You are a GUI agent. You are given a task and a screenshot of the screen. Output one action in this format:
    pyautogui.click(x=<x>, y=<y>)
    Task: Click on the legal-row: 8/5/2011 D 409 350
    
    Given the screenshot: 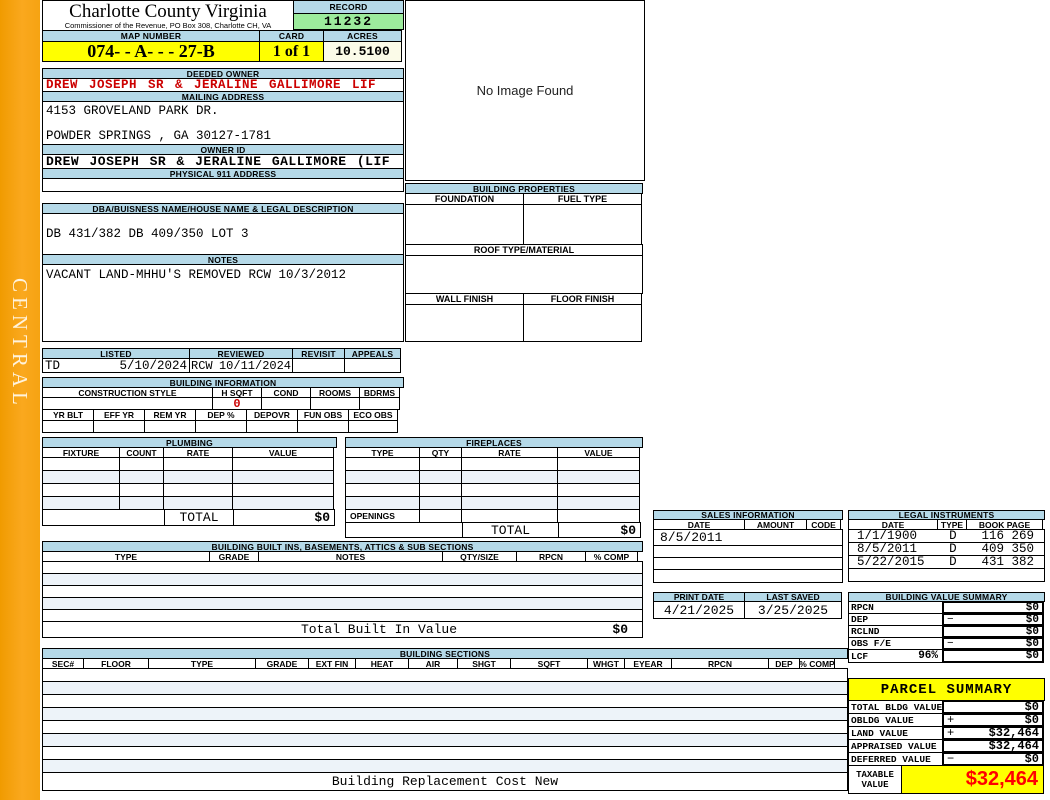 What is the action you would take?
    pyautogui.click(x=946, y=549)
    